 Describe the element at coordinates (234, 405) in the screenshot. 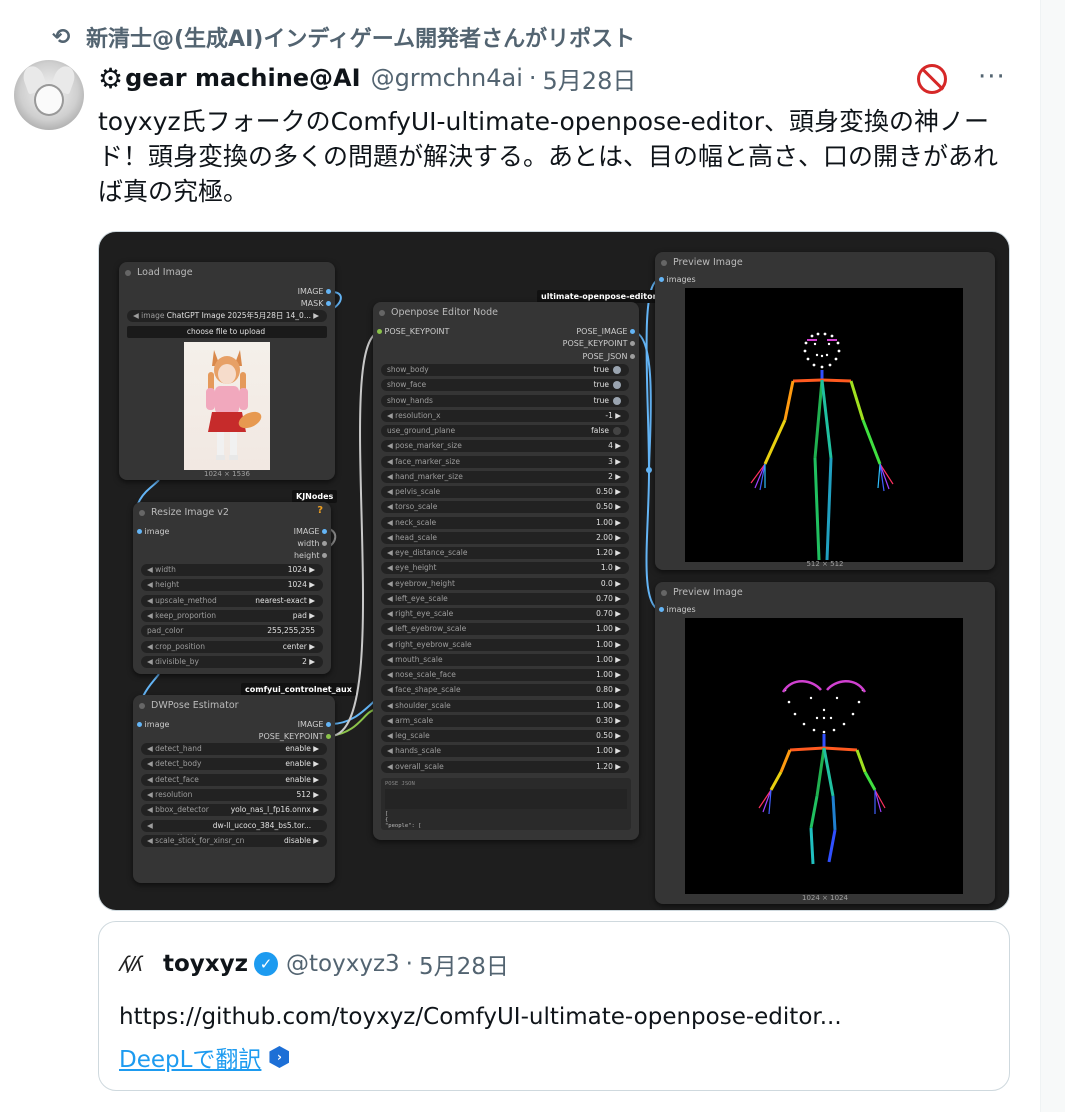

I see `fox-girl-illustration` at that location.